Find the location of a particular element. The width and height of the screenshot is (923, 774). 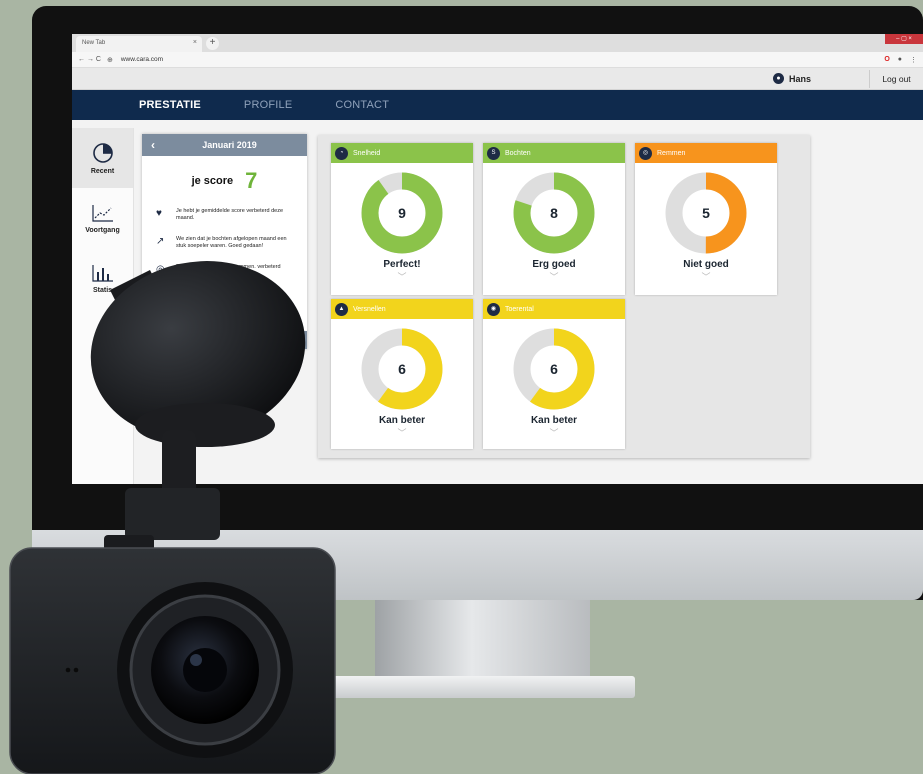

ring-value: 9 is located at coordinates (402, 213).